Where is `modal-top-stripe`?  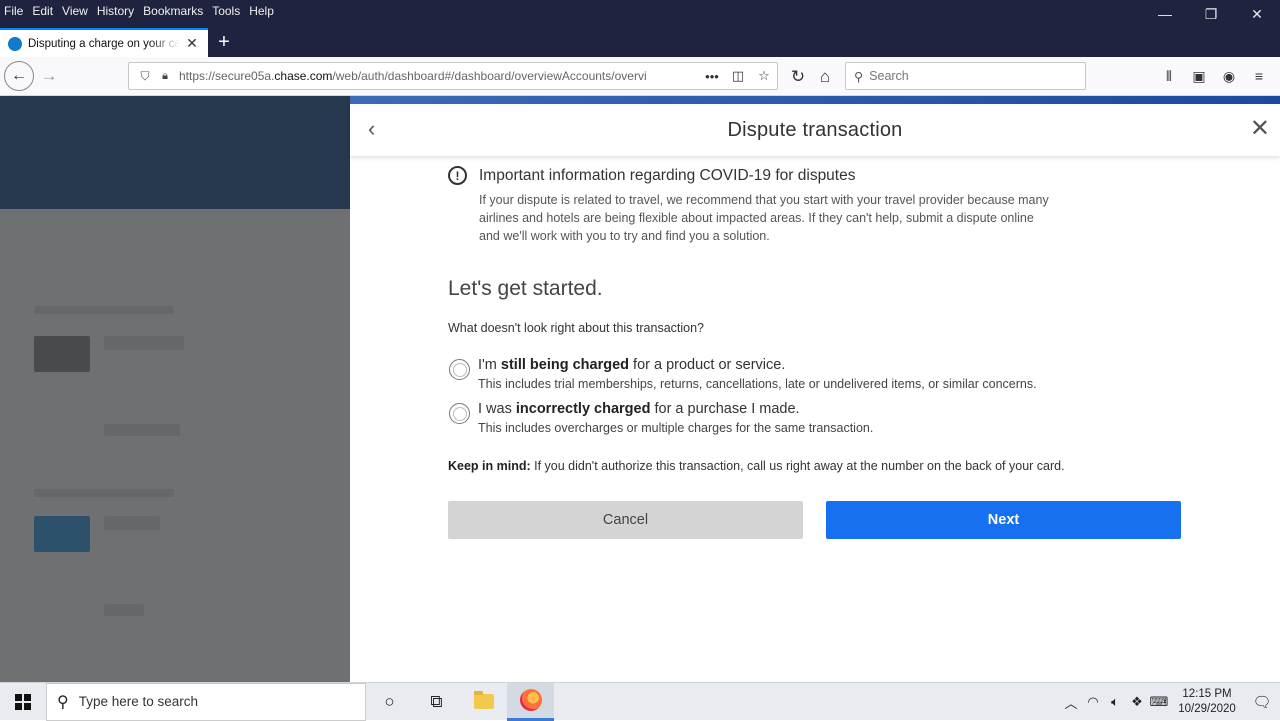
modal-top-stripe is located at coordinates (815, 100).